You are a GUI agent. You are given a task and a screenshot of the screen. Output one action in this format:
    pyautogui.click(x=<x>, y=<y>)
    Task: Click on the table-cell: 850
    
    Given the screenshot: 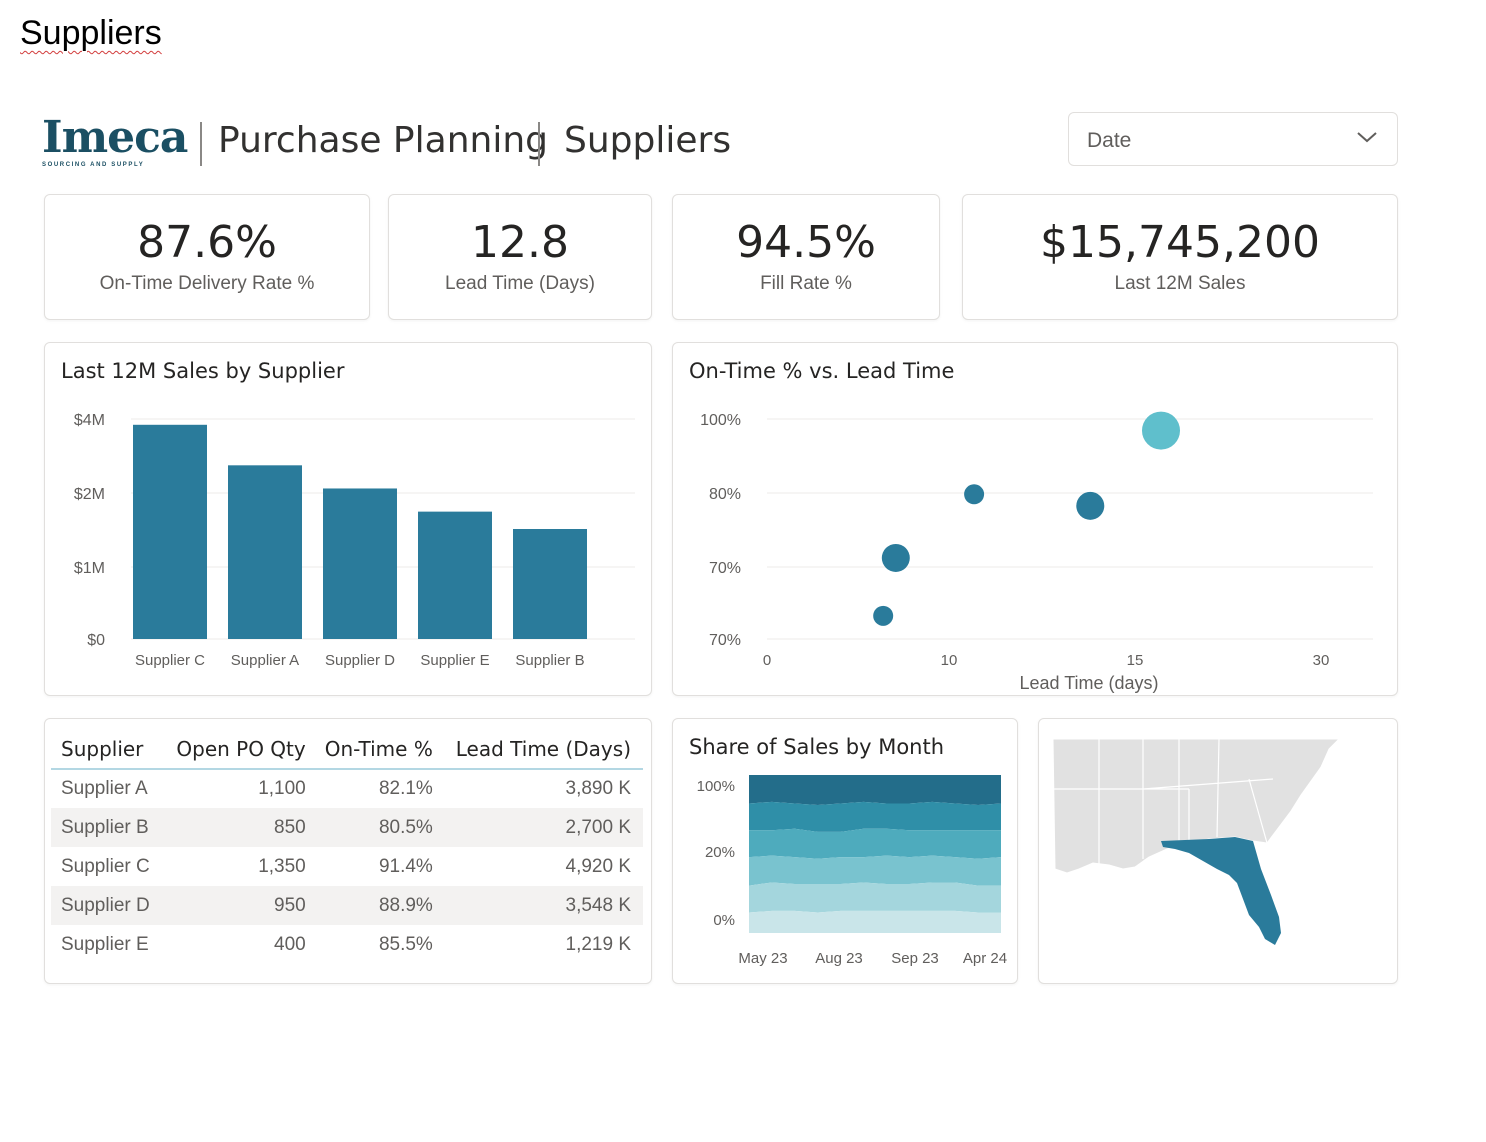 What is the action you would take?
    pyautogui.click(x=290, y=827)
    